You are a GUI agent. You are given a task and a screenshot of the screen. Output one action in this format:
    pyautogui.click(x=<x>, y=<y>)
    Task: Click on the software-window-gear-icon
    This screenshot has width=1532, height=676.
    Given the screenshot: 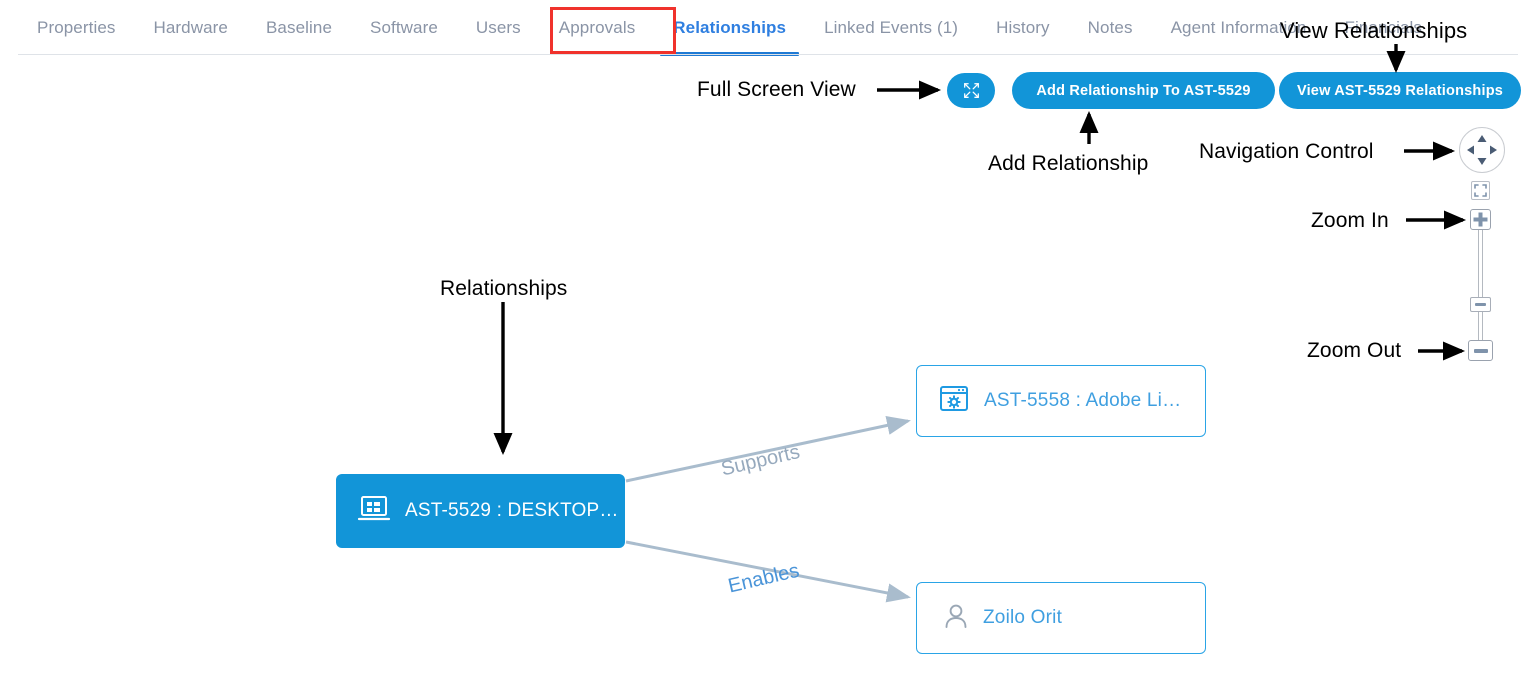 What is the action you would take?
    pyautogui.click(x=954, y=401)
    